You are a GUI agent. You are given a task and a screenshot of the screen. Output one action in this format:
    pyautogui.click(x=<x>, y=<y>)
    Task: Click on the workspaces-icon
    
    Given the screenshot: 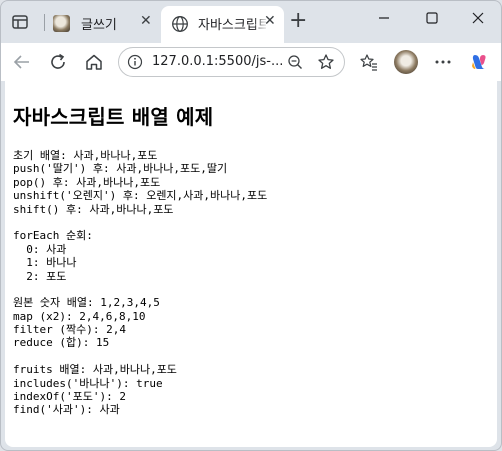 What is the action you would take?
    pyautogui.click(x=20, y=22)
    